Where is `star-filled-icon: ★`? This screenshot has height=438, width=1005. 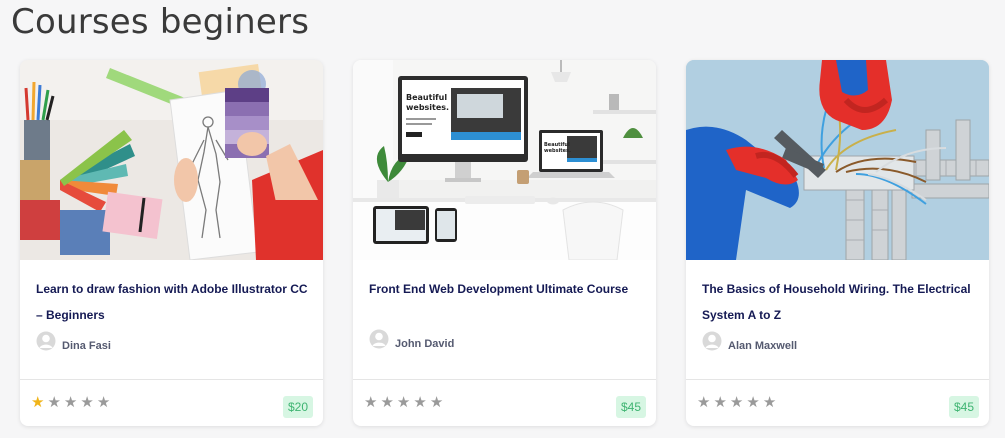
star-filled-icon: ★ is located at coordinates (38, 402).